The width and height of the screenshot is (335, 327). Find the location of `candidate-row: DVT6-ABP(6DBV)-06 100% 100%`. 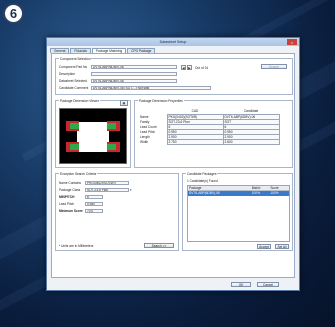

candidate-row: DVT6-ABP(6DBV)-06 100% 100% is located at coordinates (238, 193).